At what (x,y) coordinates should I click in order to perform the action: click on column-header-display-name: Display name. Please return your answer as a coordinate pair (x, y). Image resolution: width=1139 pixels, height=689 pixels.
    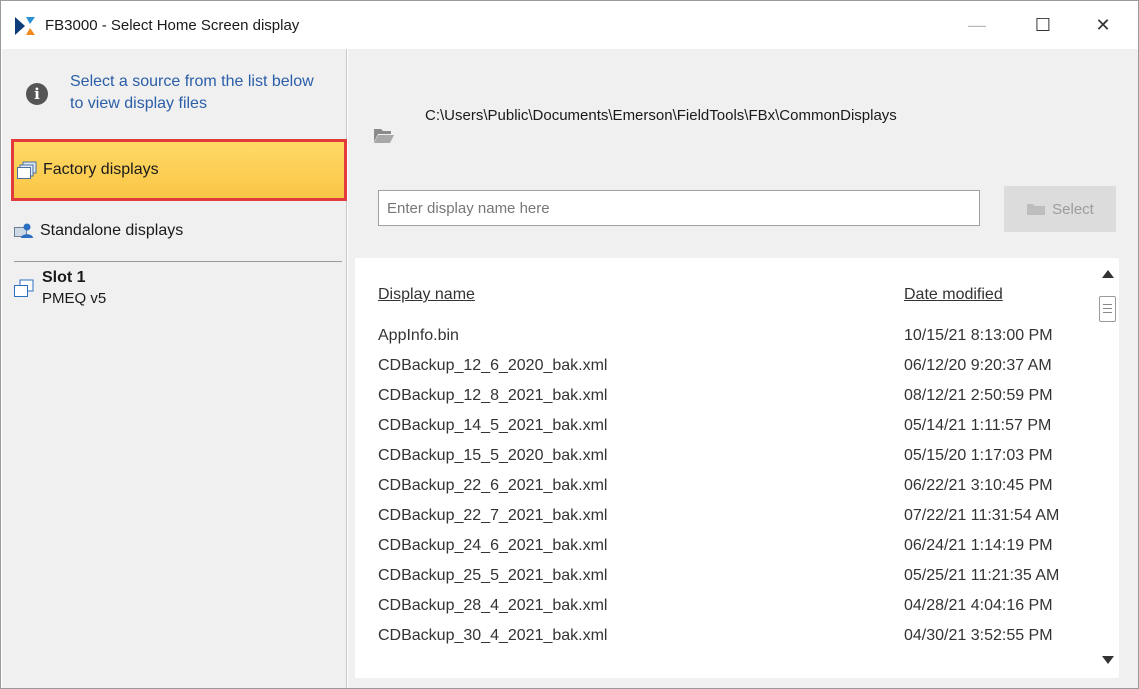
    Looking at the image, I should click on (426, 295).